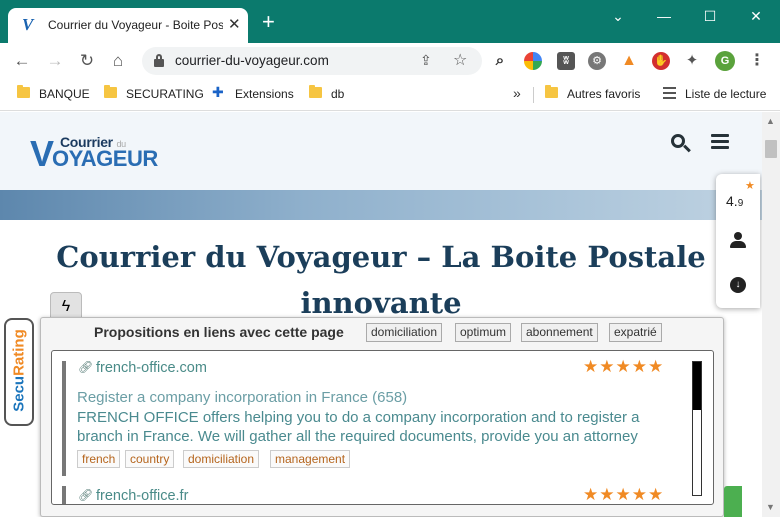 The height and width of the screenshot is (517, 780). I want to click on reading-list-button: Liste de lecture, so click(725, 94).